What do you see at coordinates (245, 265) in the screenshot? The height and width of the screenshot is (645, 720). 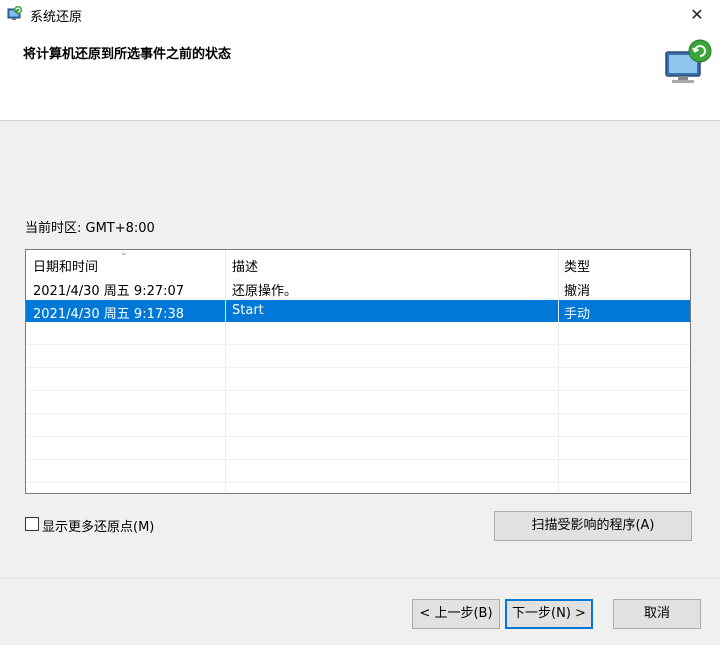 I see `column-header-description: 描述` at bounding box center [245, 265].